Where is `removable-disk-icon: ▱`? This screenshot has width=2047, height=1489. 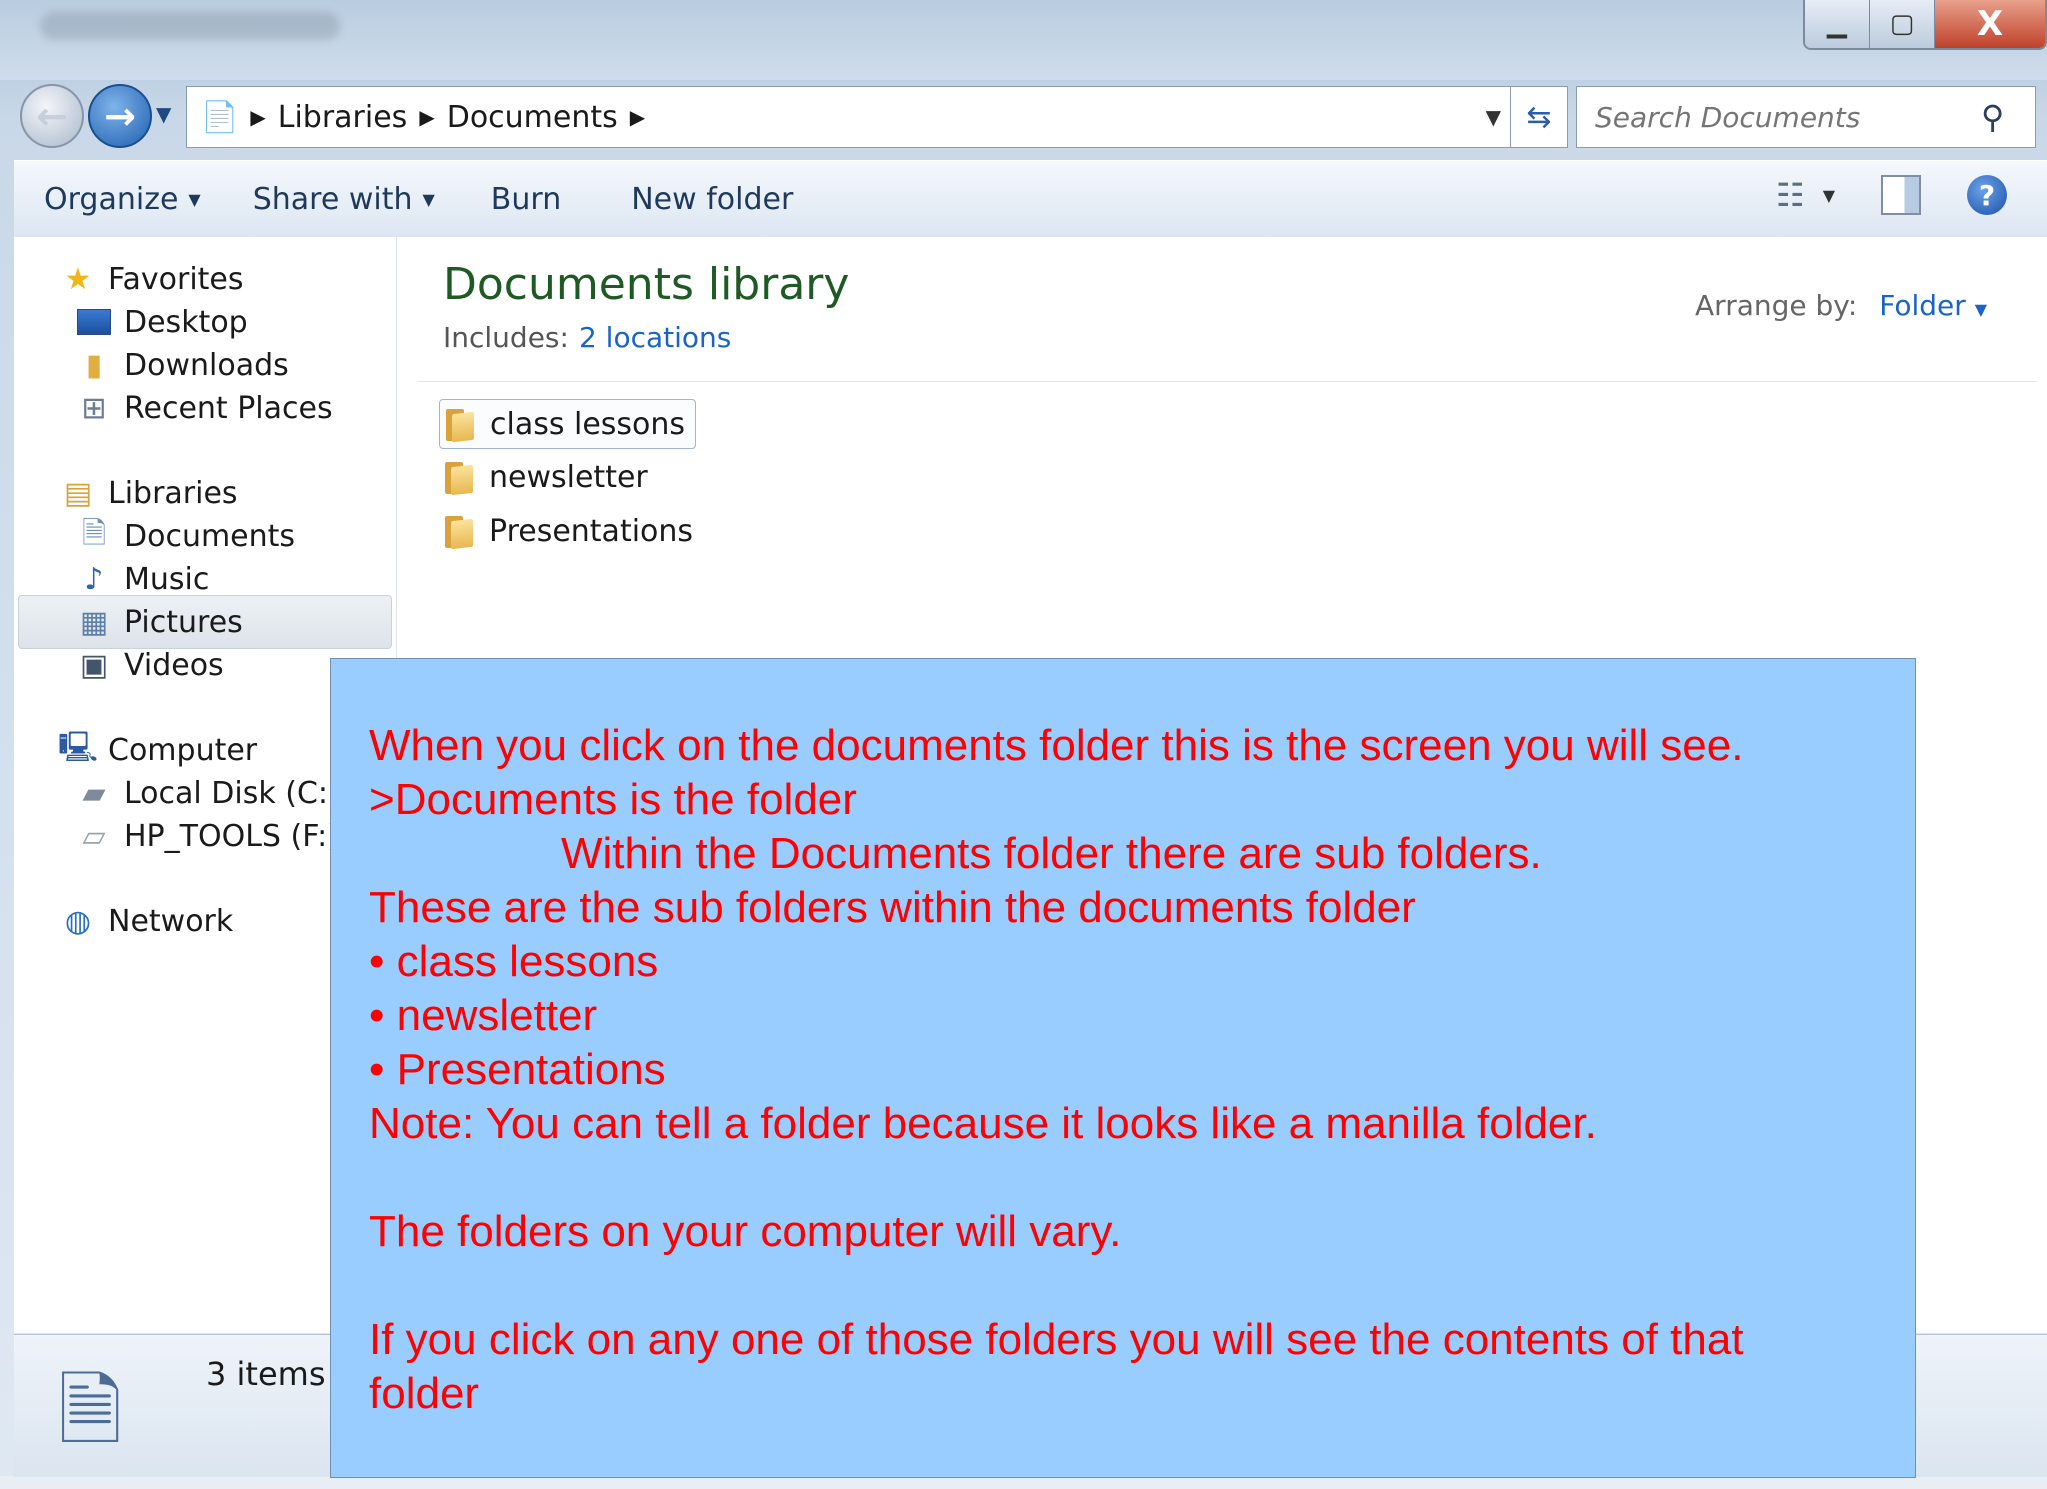 removable-disk-icon: ▱ is located at coordinates (94, 836).